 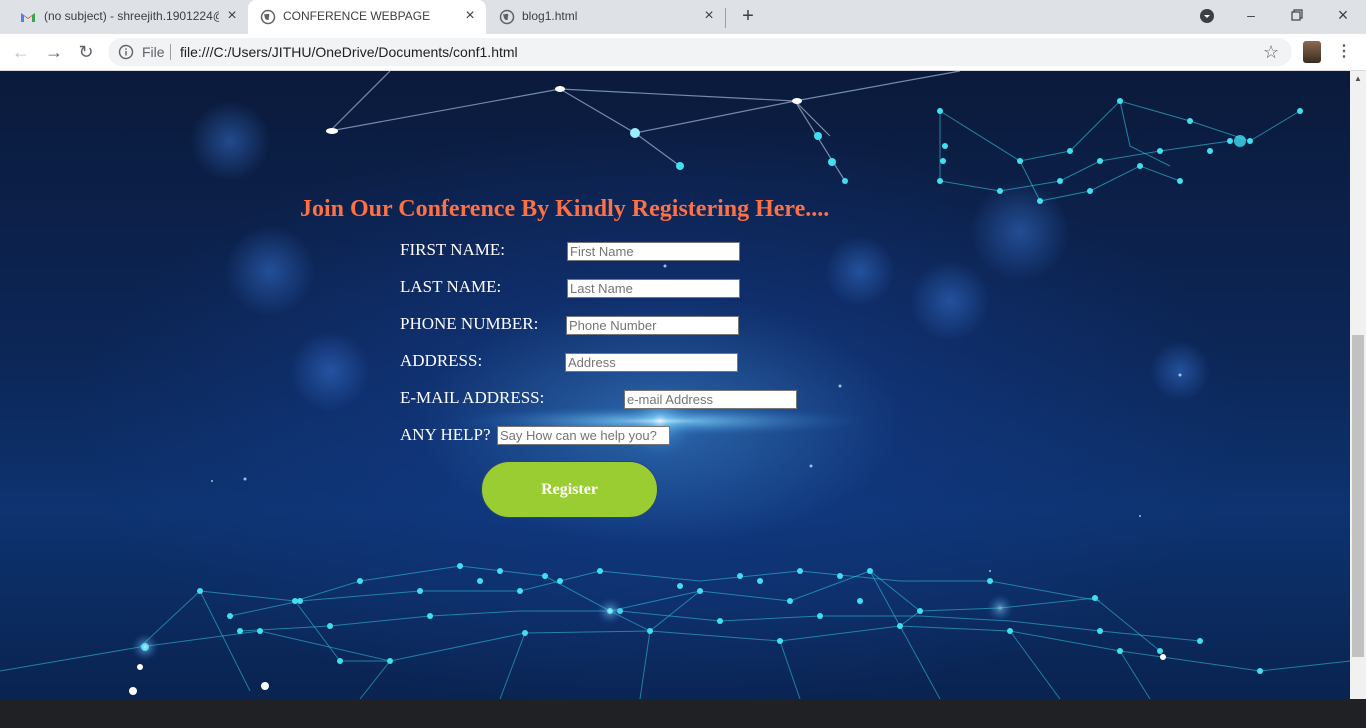 I want to click on help-input, so click(x=583, y=435).